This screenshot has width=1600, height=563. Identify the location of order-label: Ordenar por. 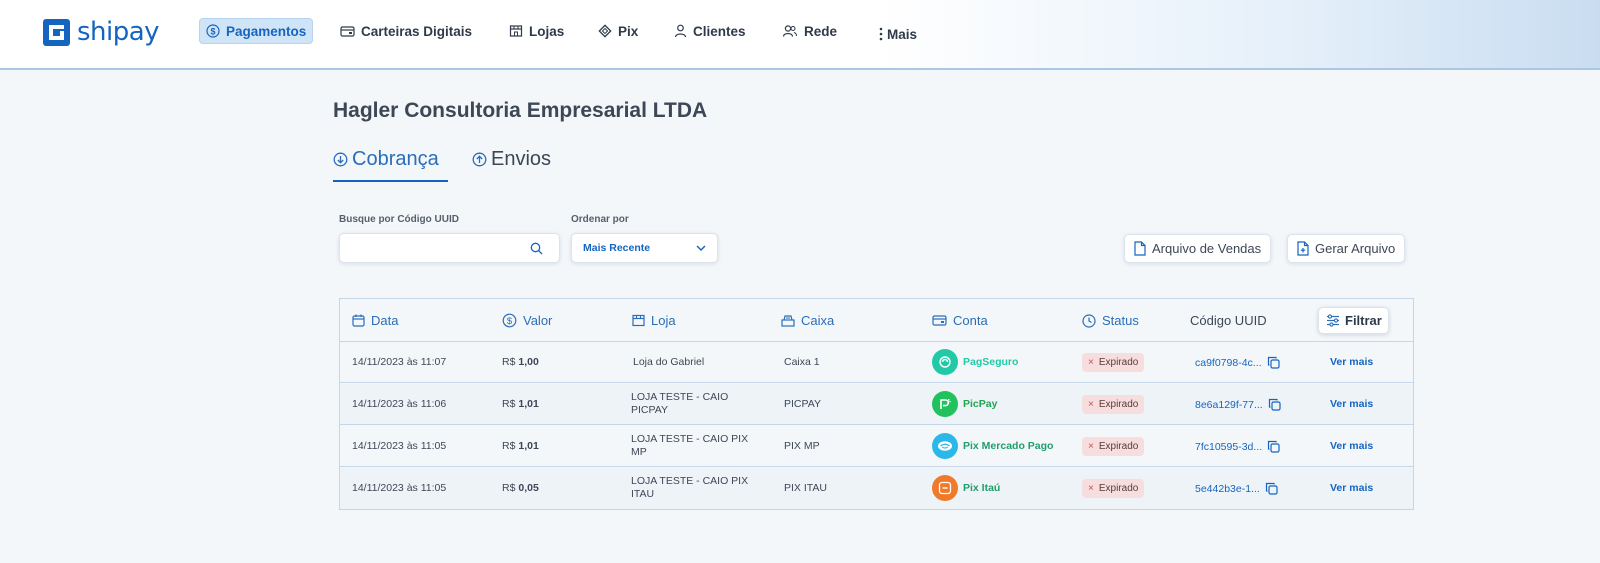
(600, 219).